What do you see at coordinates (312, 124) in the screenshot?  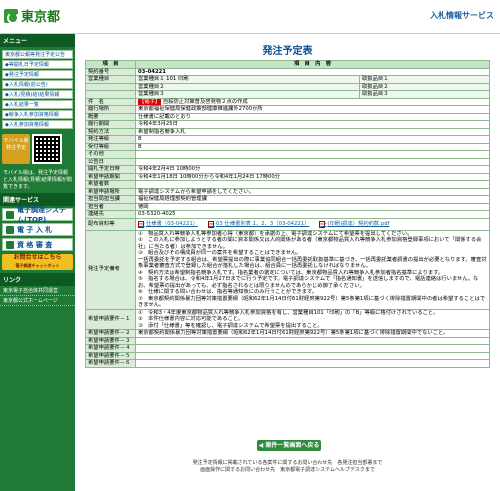 I see `row-value: 令和4年3月25日` at bounding box center [312, 124].